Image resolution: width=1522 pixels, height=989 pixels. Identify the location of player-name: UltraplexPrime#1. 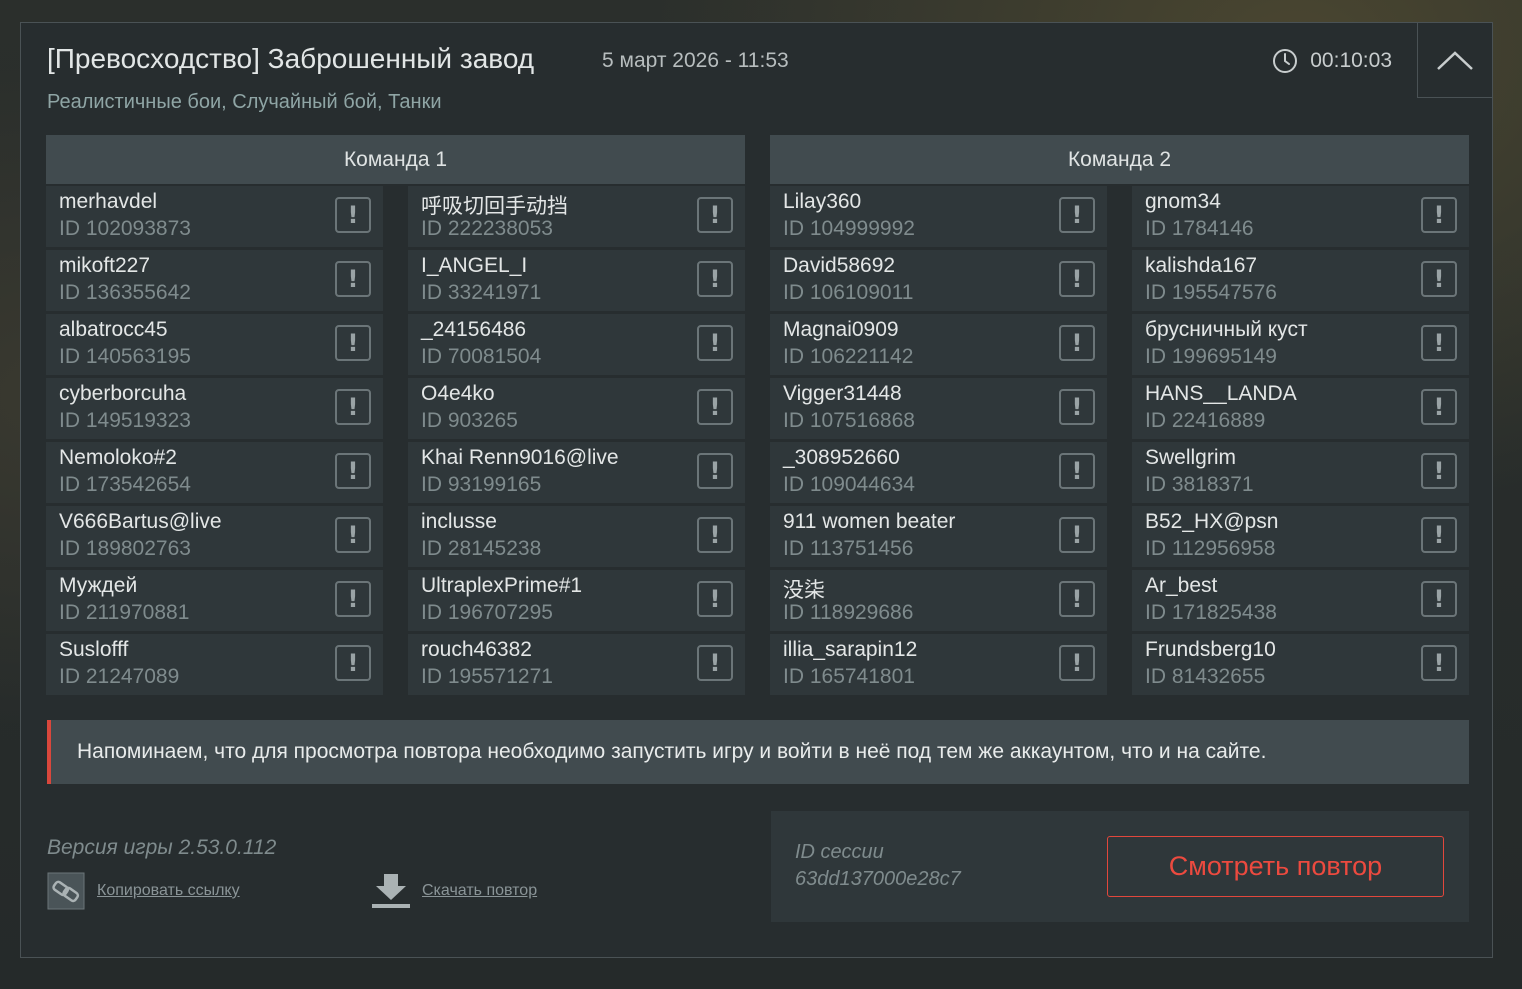
(502, 585).